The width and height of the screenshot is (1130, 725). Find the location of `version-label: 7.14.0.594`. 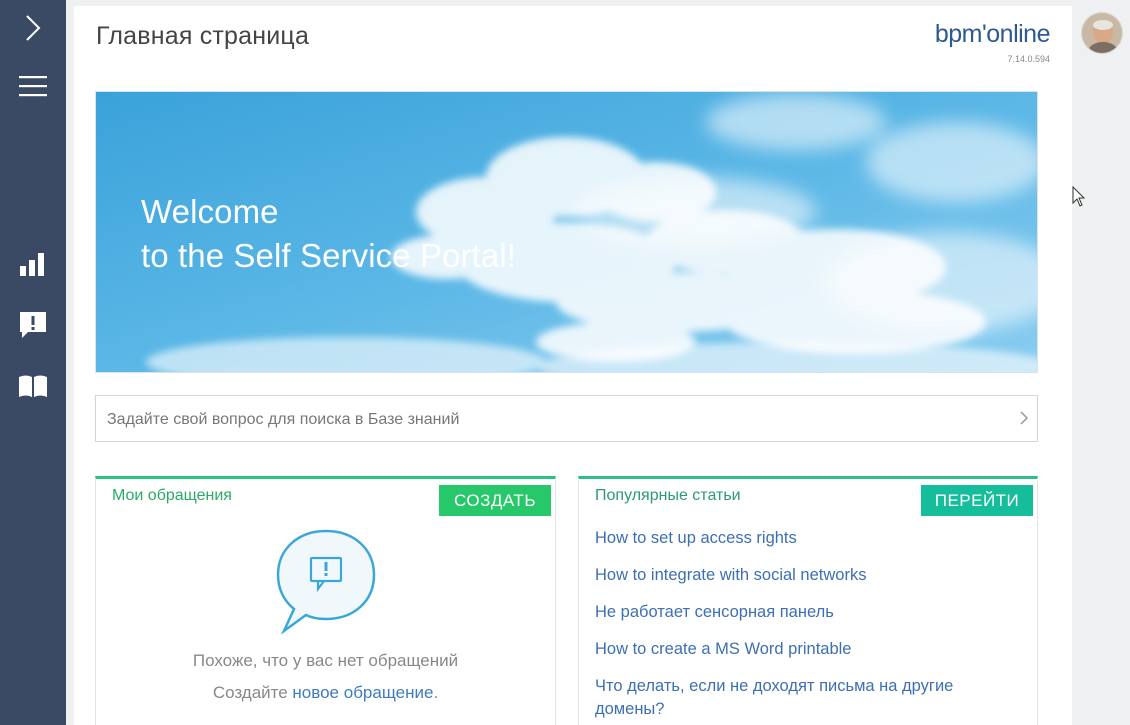

version-label: 7.14.0.594 is located at coordinates (1028, 59).